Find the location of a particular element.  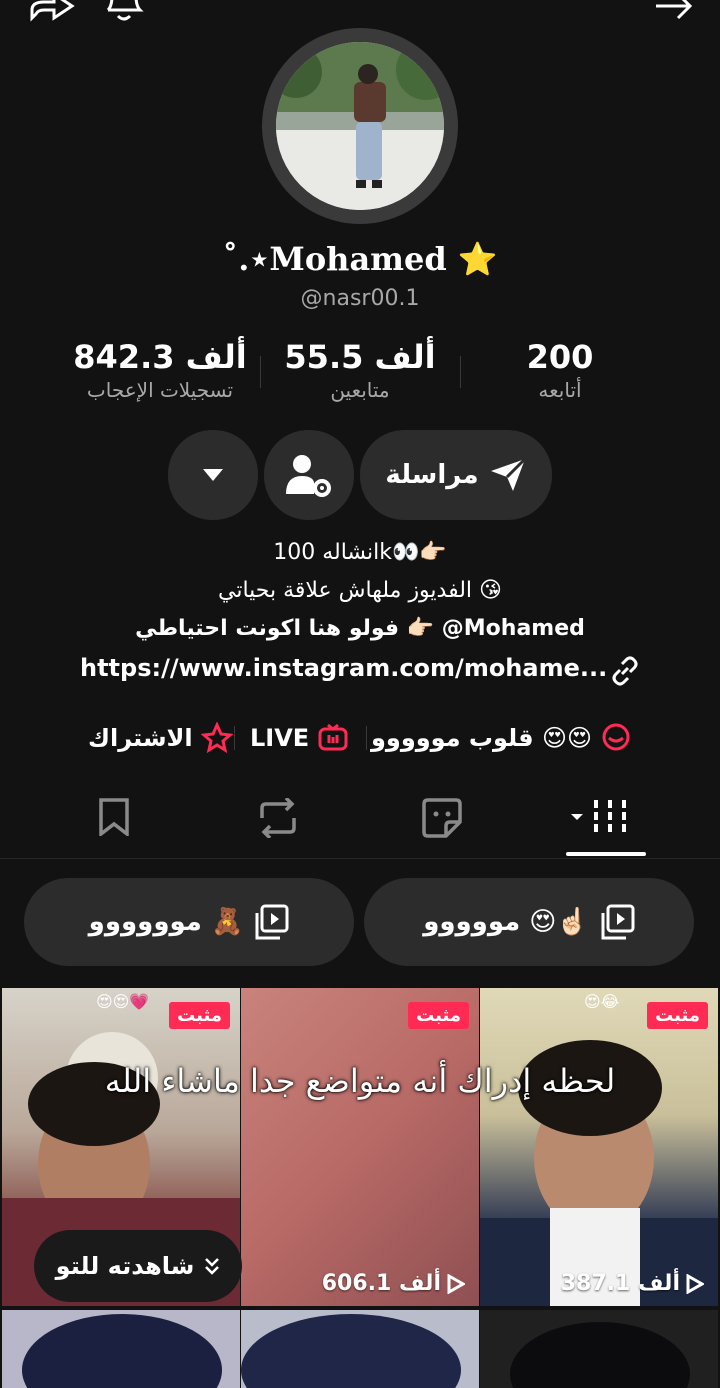

tv-icon is located at coordinates (333, 737).